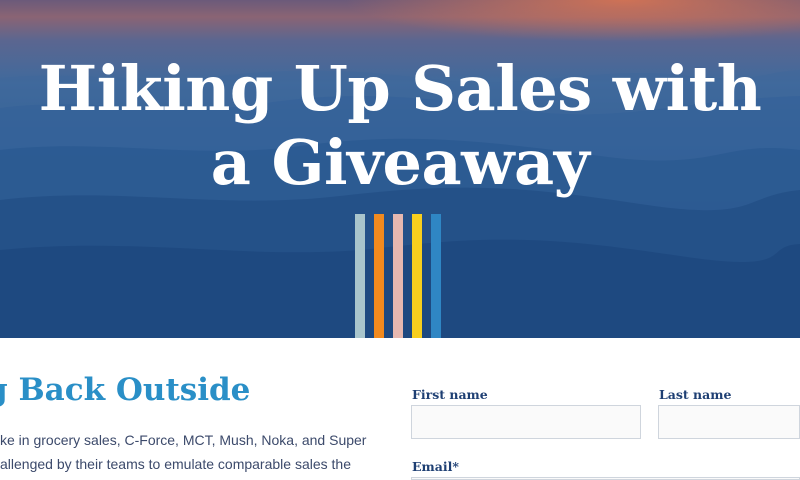 The image size is (800, 480). I want to click on stripe-blue, so click(436, 276).